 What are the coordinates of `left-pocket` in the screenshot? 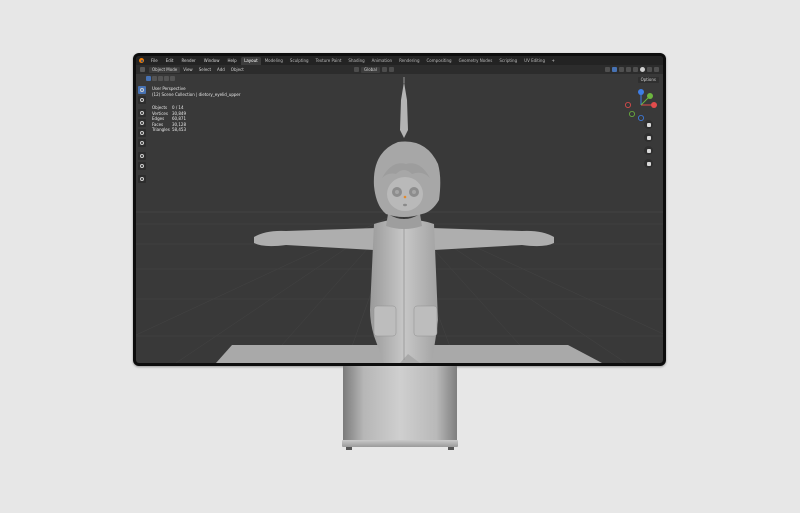 It's located at (385, 321).